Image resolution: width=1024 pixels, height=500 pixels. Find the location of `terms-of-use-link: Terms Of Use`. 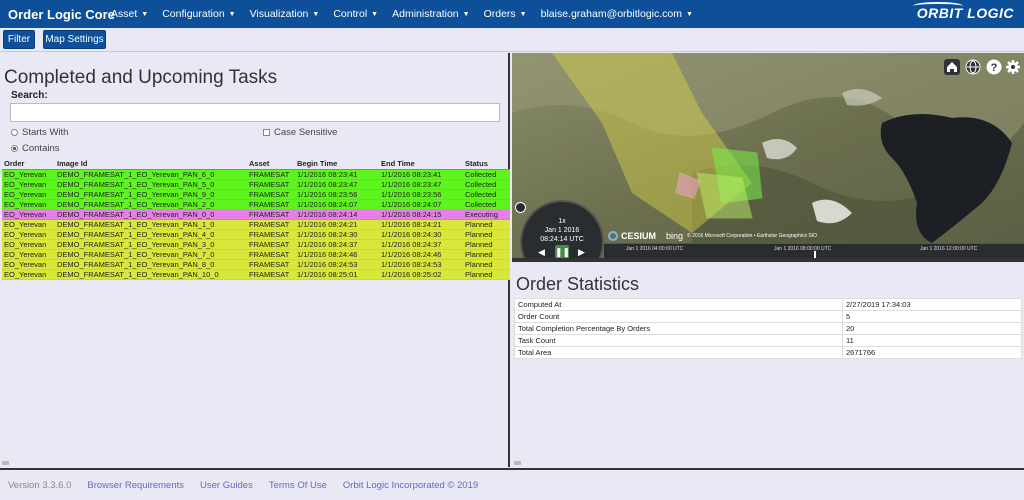

terms-of-use-link: Terms Of Use is located at coordinates (298, 485).